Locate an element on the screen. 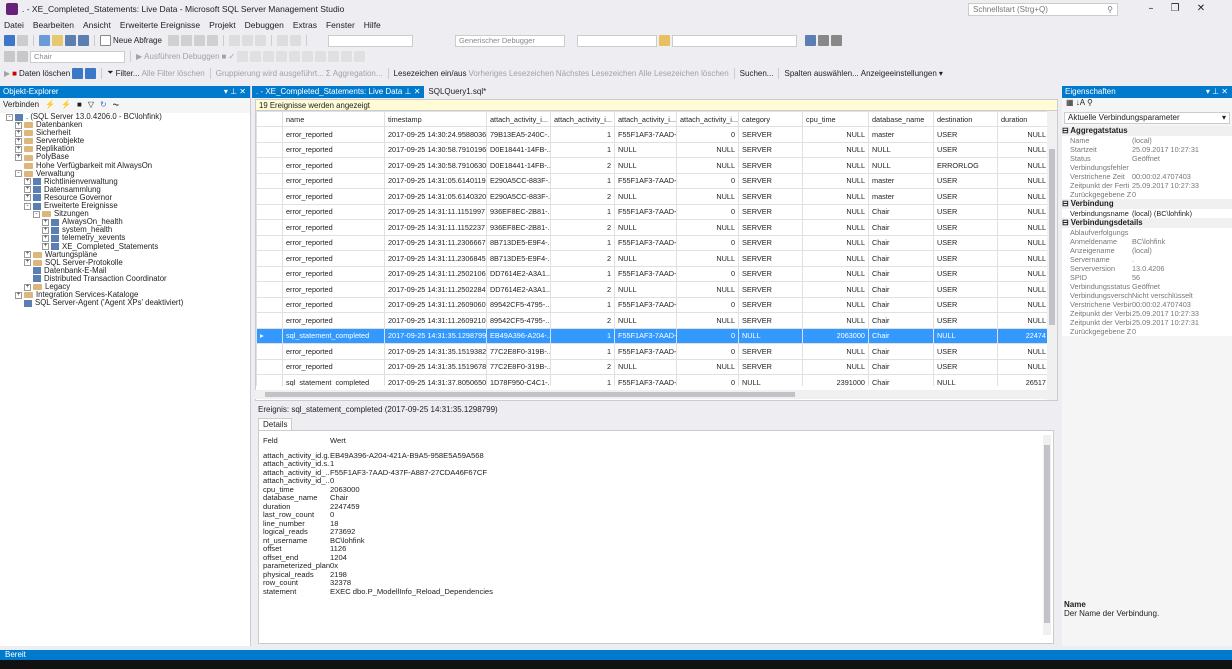 This screenshot has width=1232, height=669. property-row: Ablaufverfolgungs is located at coordinates (1147, 232).